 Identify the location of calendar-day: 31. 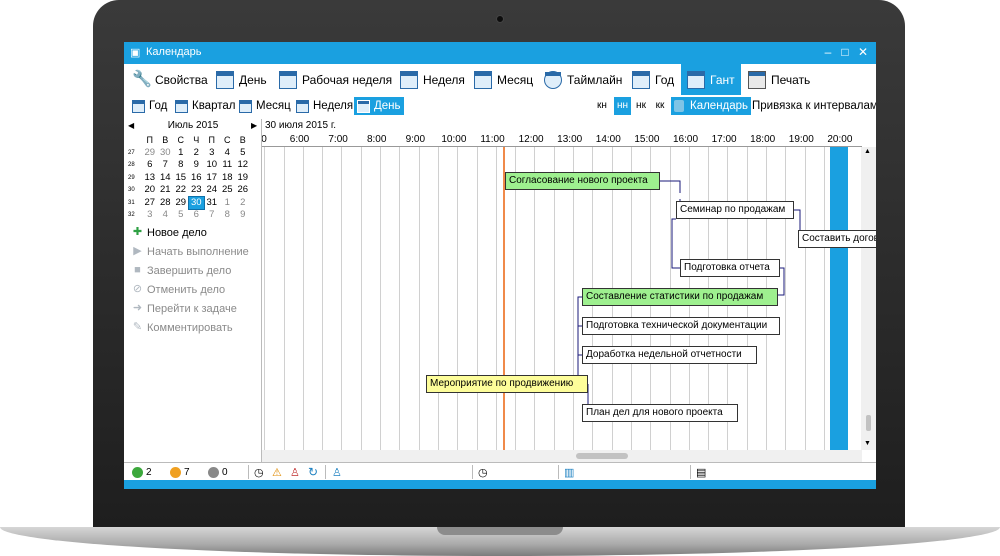
(212, 203).